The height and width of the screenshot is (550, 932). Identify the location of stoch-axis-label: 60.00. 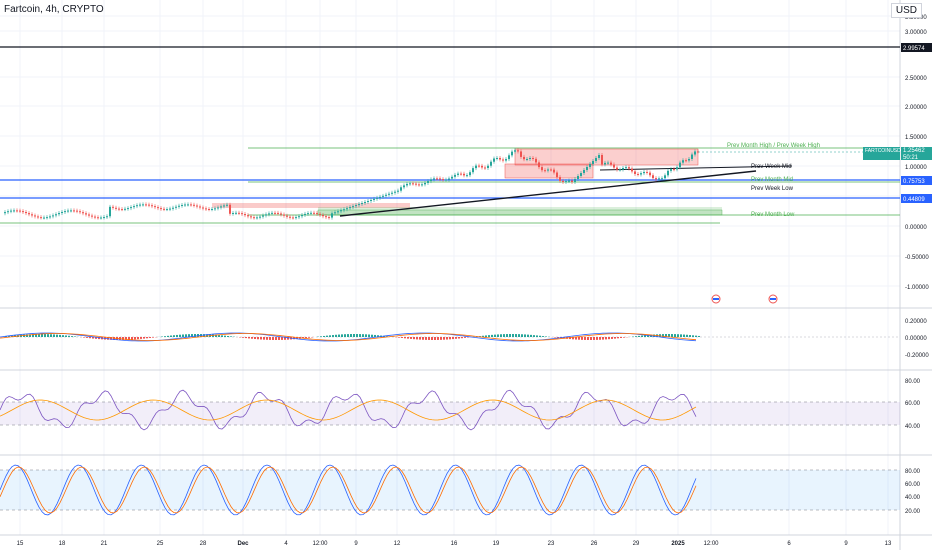
(913, 485).